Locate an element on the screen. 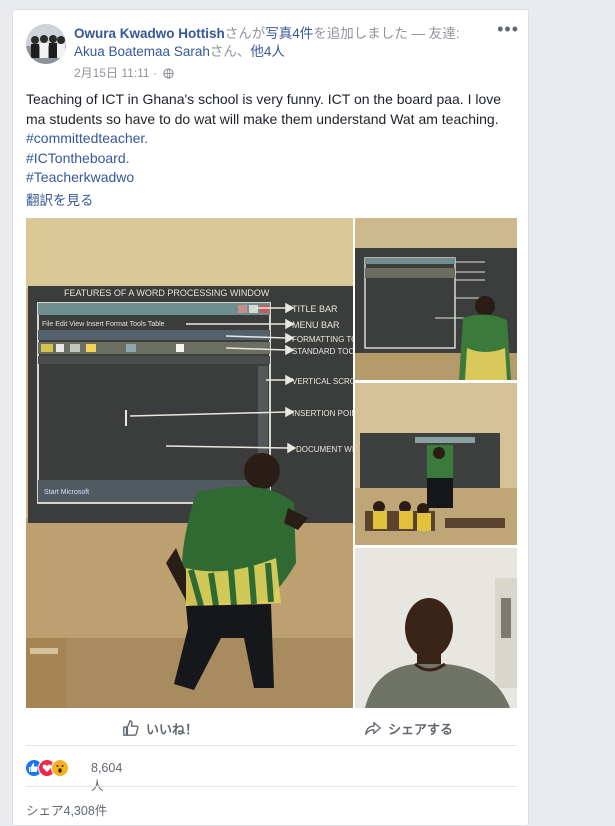  post-timestamp: 2月15日 11:11 · is located at coordinates (115, 73).